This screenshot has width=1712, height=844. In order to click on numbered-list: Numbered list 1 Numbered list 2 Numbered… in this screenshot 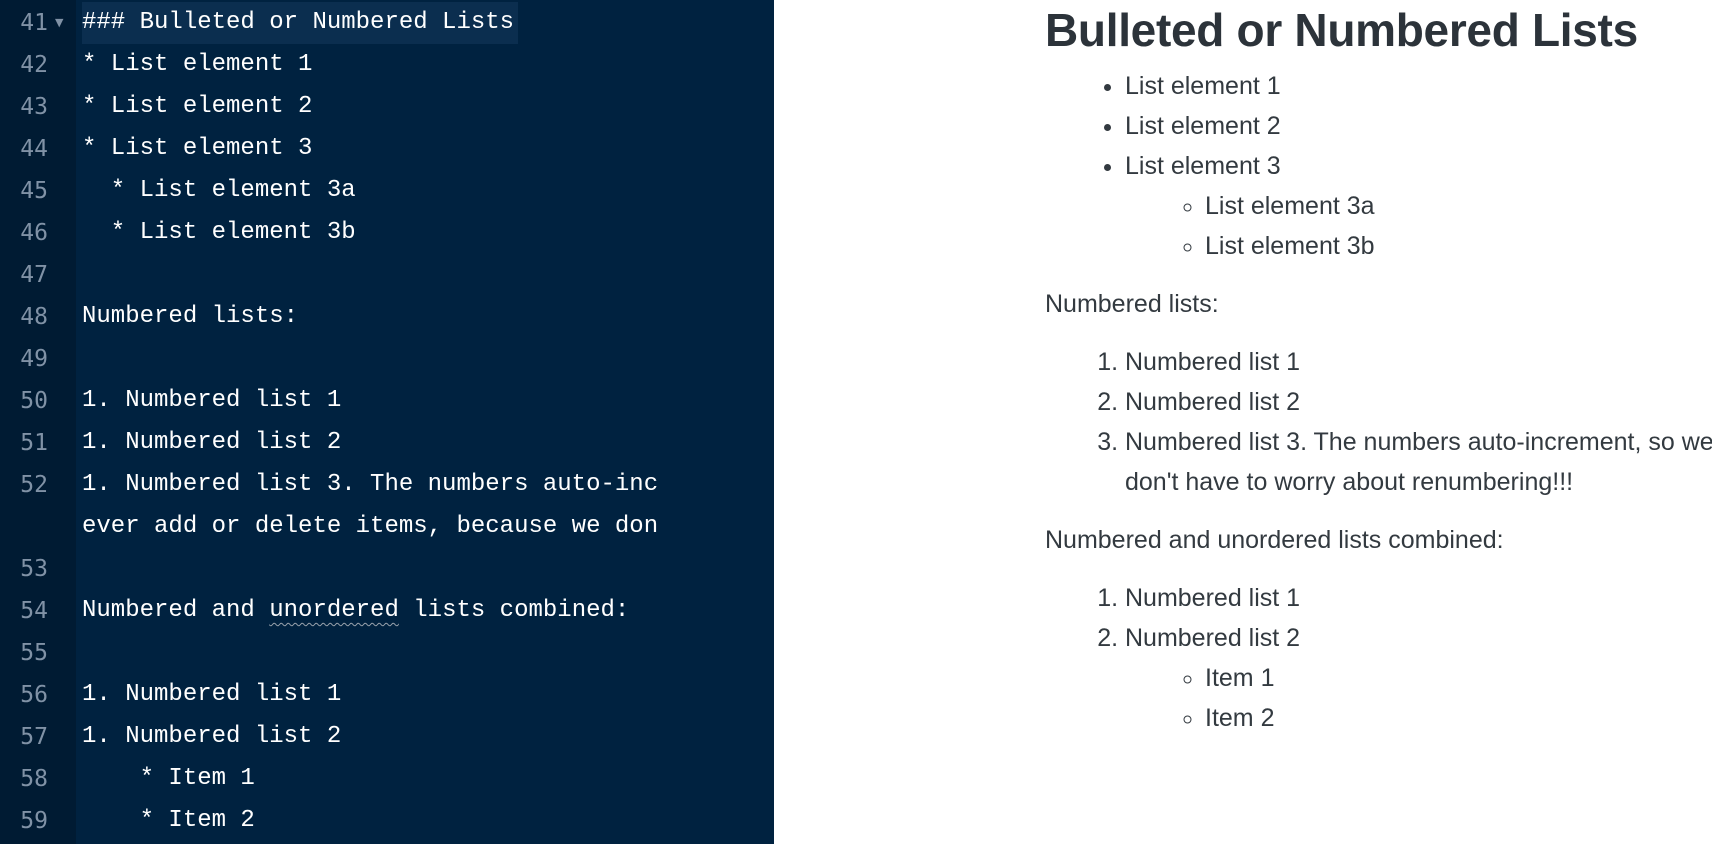, I will do `click(1378, 422)`.